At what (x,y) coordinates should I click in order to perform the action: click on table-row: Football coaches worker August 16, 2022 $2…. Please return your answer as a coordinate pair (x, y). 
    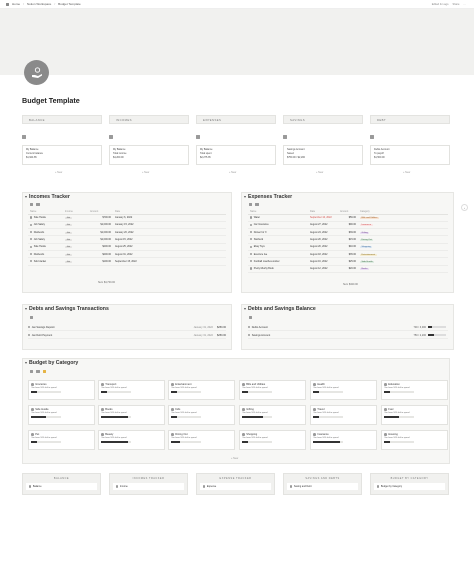
    Looking at the image, I should click on (348, 261).